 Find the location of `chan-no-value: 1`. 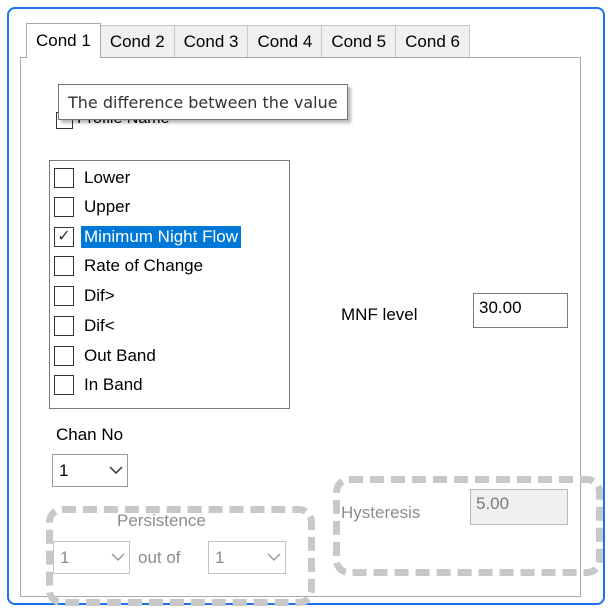

chan-no-value: 1 is located at coordinates (64, 470).